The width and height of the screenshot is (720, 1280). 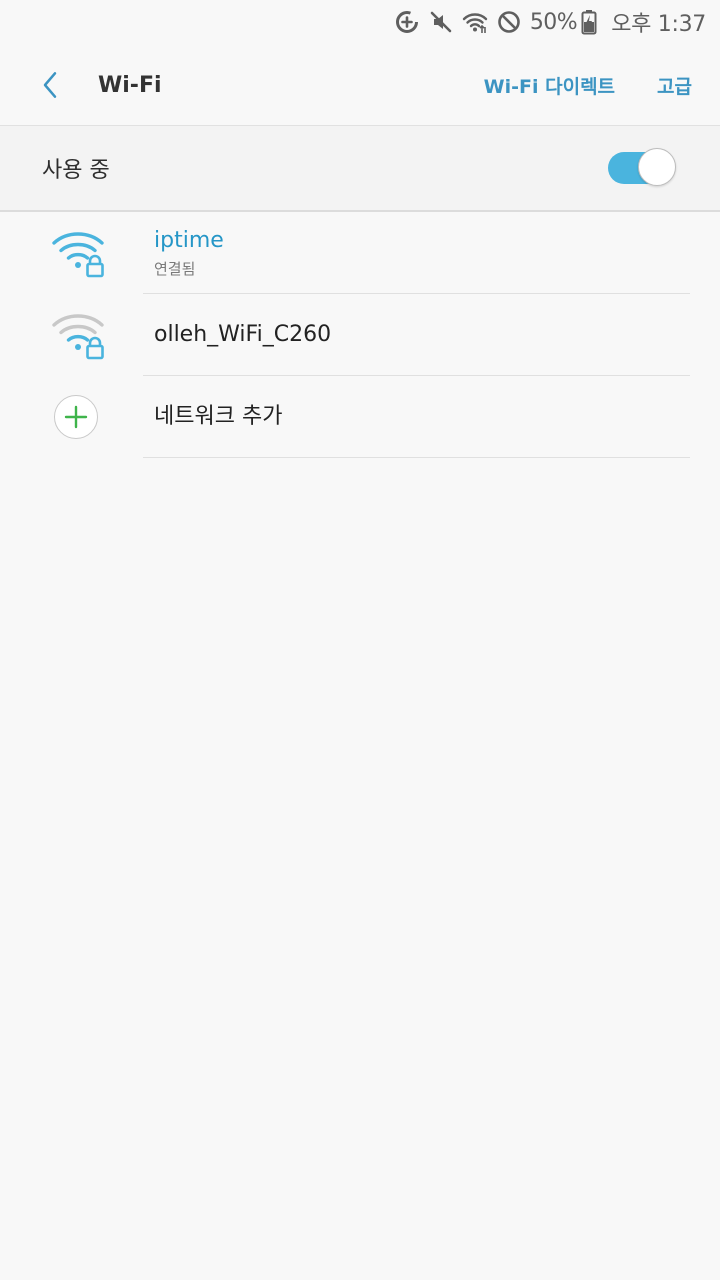 I want to click on status-bar: 50% 오후 1:37, so click(x=360, y=22).